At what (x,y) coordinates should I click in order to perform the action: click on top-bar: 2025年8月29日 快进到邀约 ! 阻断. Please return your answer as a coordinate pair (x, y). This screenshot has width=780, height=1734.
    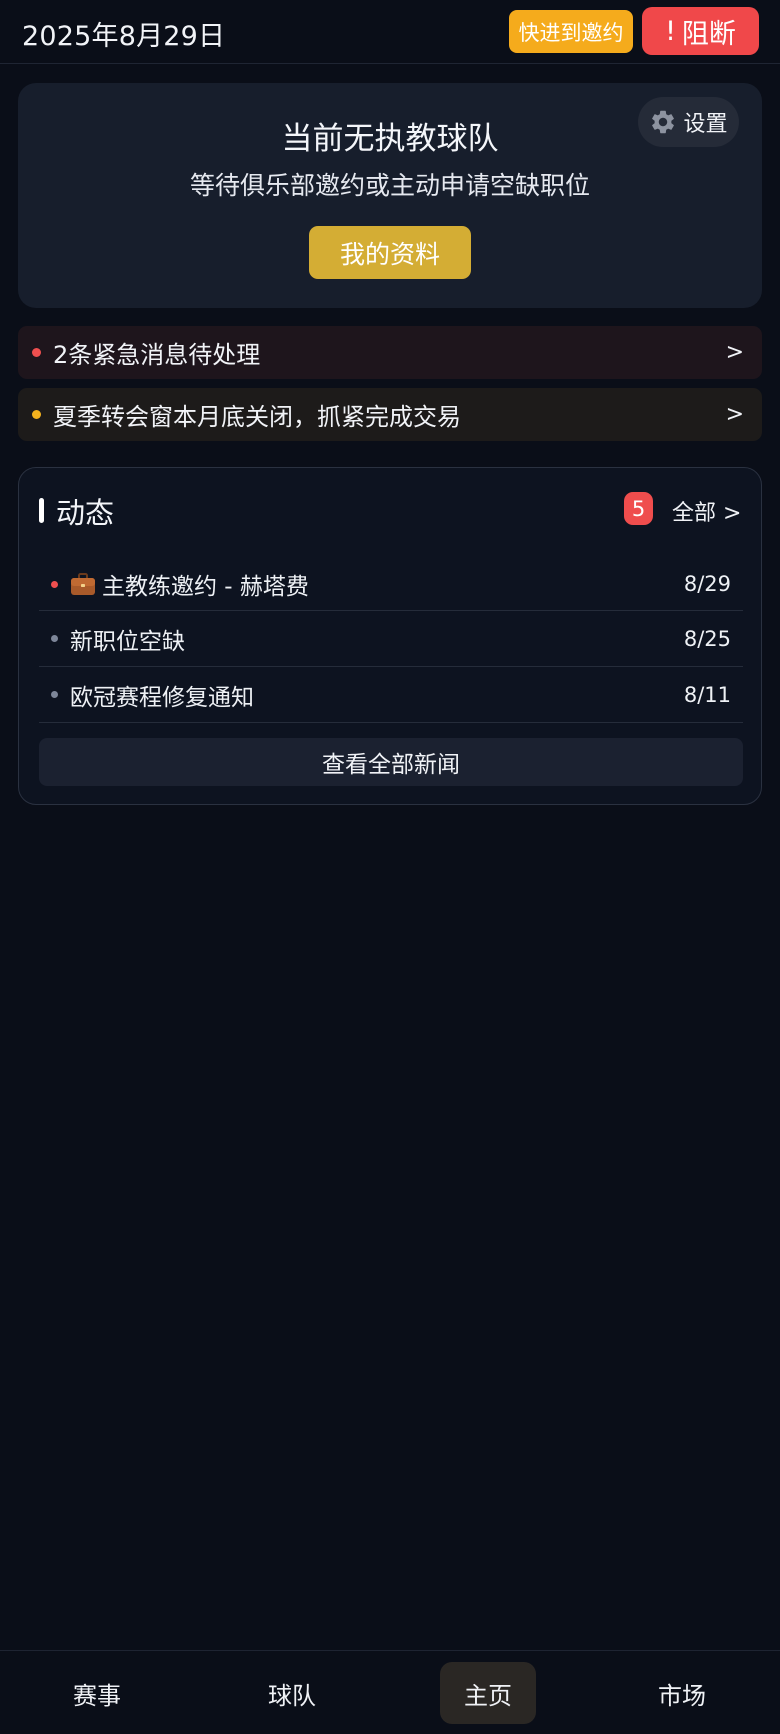
    Looking at the image, I should click on (390, 32).